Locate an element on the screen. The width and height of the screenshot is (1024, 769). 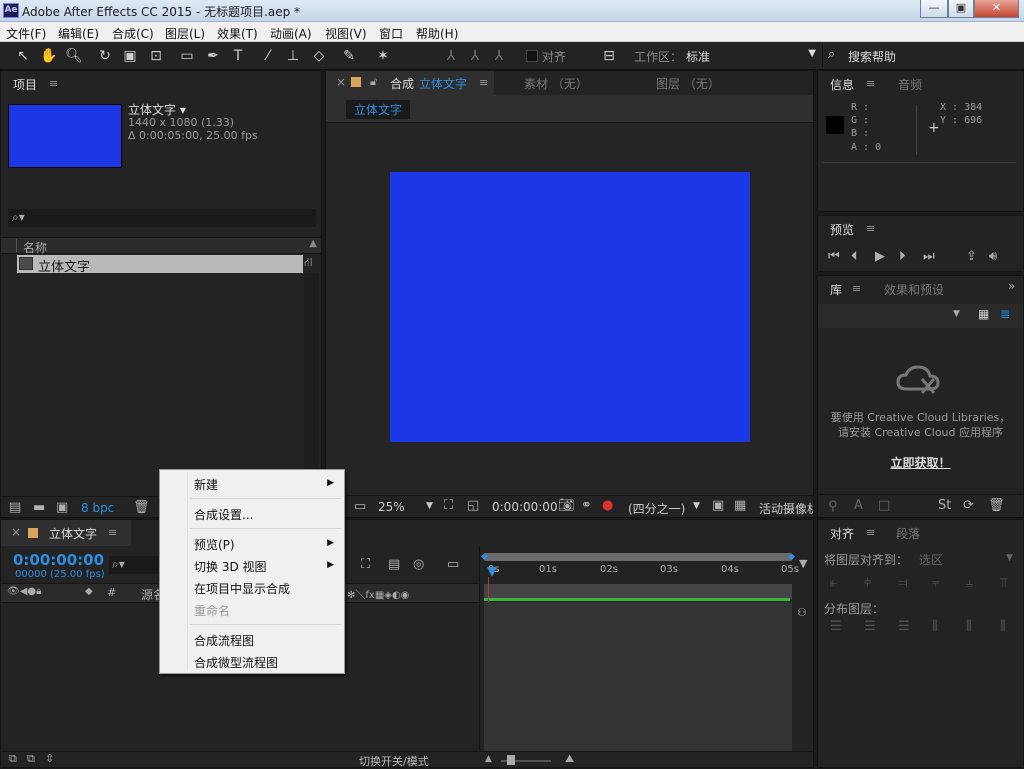
work-area-bar: ◆ ◆ is located at coordinates (638, 557).